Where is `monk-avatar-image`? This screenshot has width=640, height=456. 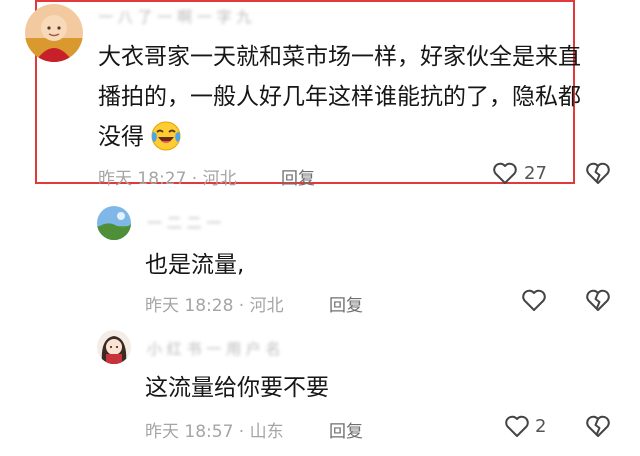
monk-avatar-image is located at coordinates (54, 33).